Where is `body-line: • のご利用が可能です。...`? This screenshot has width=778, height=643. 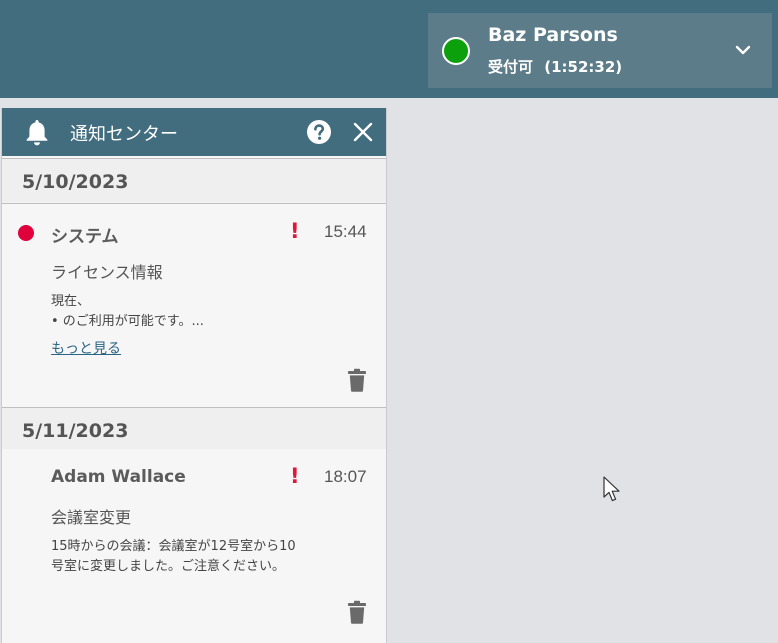
body-line: • のご利用が可能です。... is located at coordinates (127, 321).